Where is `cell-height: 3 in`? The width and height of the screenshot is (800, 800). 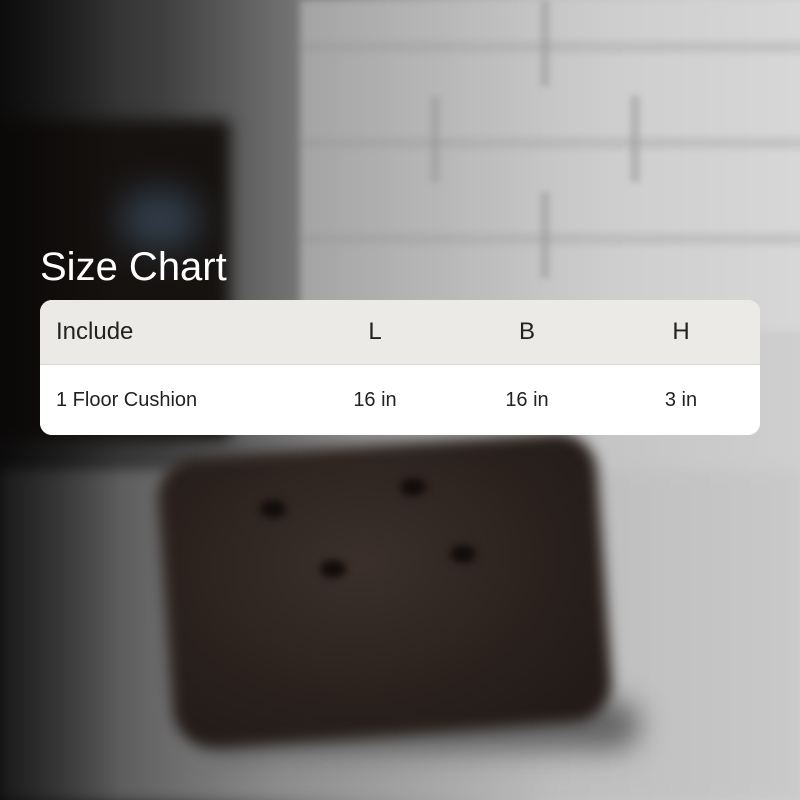 cell-height: 3 in is located at coordinates (681, 399).